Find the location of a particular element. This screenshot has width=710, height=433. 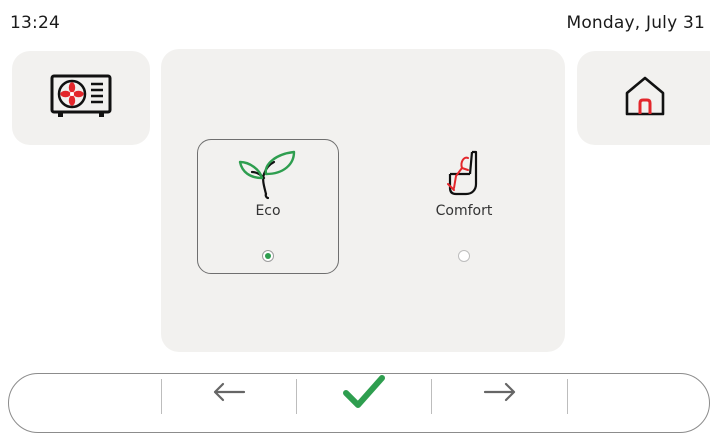

status-date: Monday, July 31 is located at coordinates (635, 23).